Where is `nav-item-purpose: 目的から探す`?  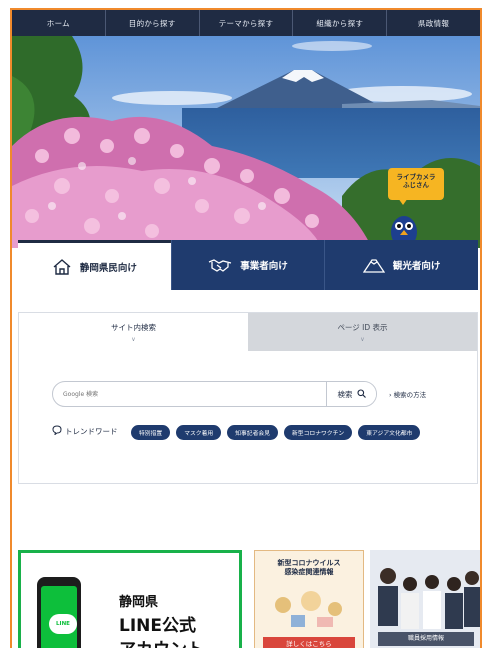
nav-item-purpose: 目的から探す is located at coordinates (153, 23).